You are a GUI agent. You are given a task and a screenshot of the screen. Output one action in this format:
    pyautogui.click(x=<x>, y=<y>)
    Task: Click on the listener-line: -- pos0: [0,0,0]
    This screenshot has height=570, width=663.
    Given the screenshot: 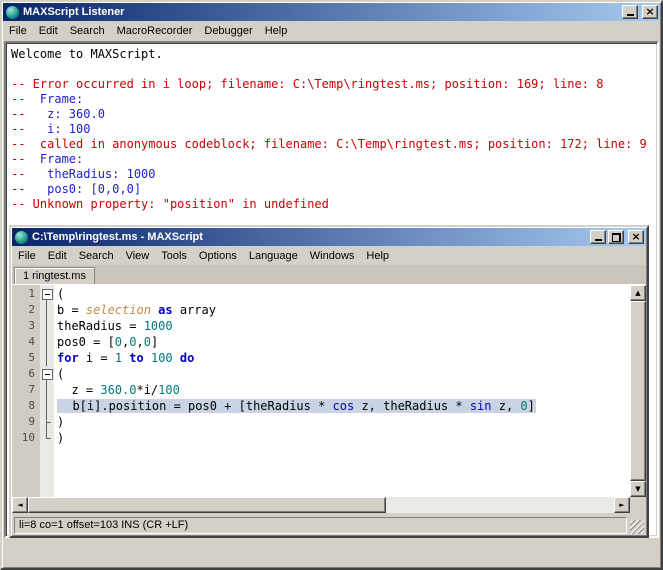 What is the action you would take?
    pyautogui.click(x=76, y=189)
    